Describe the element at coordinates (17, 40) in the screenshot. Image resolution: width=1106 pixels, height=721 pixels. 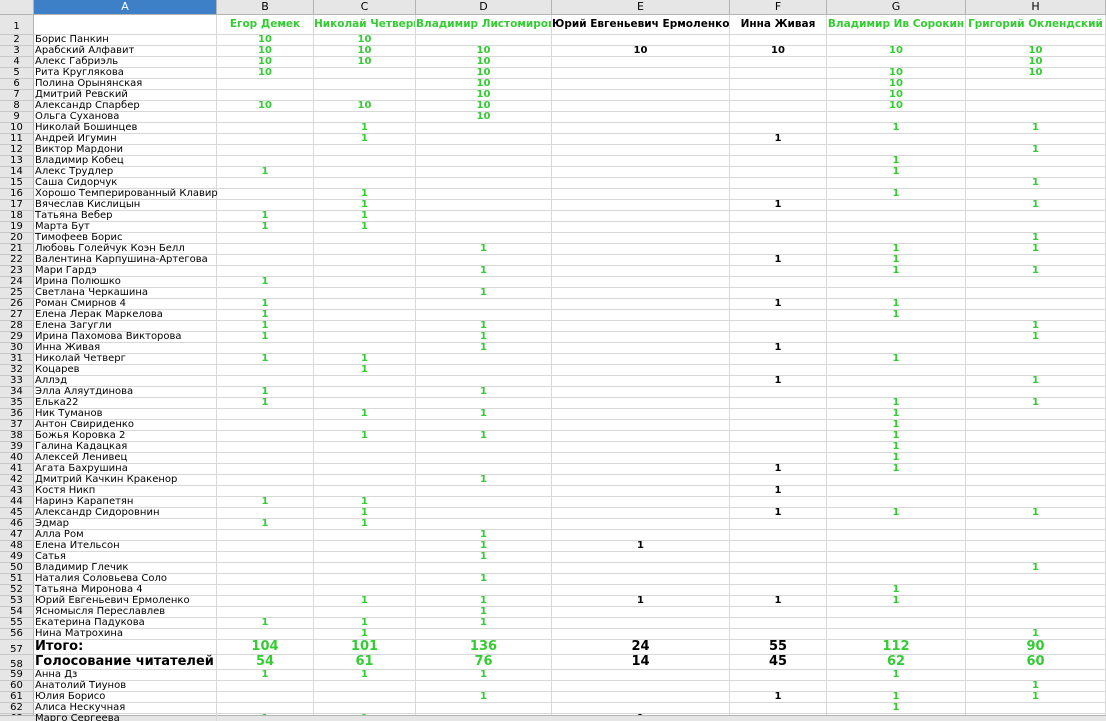
I see `row-header: 2` at that location.